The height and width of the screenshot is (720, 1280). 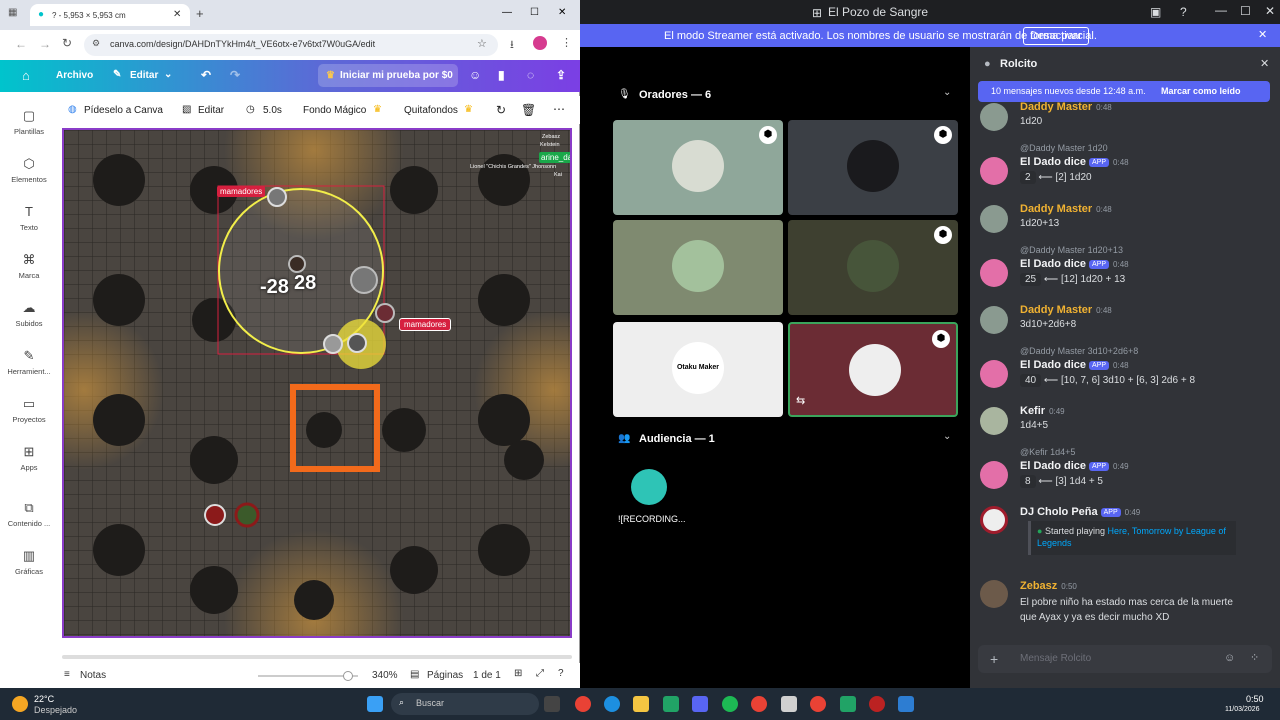 I want to click on site-info-icon: ⚙, so click(x=96, y=43).